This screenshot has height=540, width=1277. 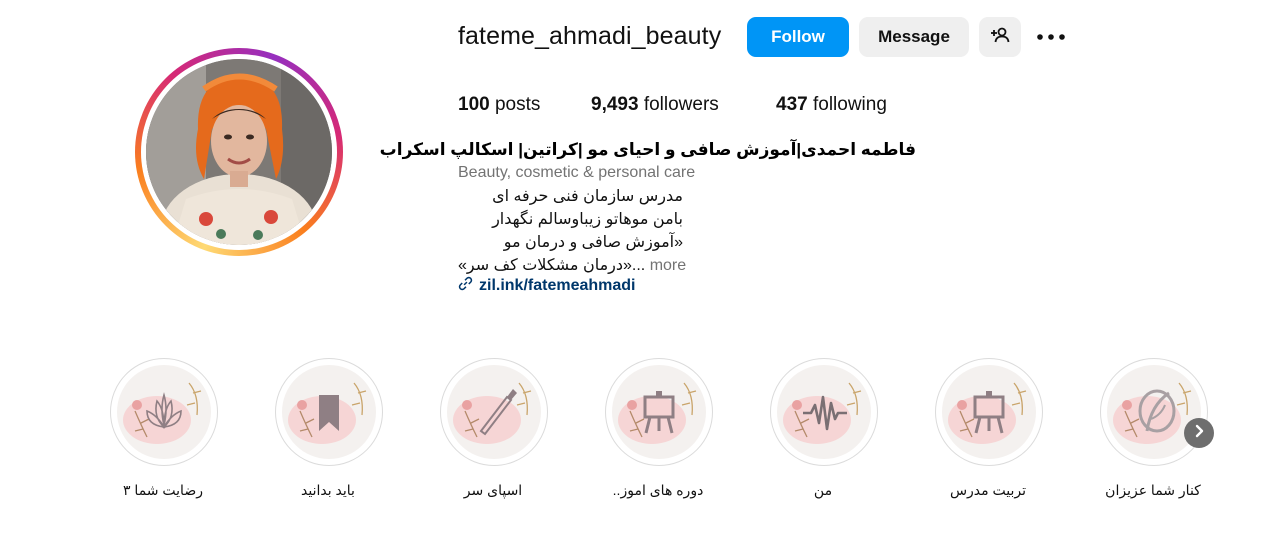 What do you see at coordinates (615, 104) in the screenshot?
I see `followers-count: 9,493` at bounding box center [615, 104].